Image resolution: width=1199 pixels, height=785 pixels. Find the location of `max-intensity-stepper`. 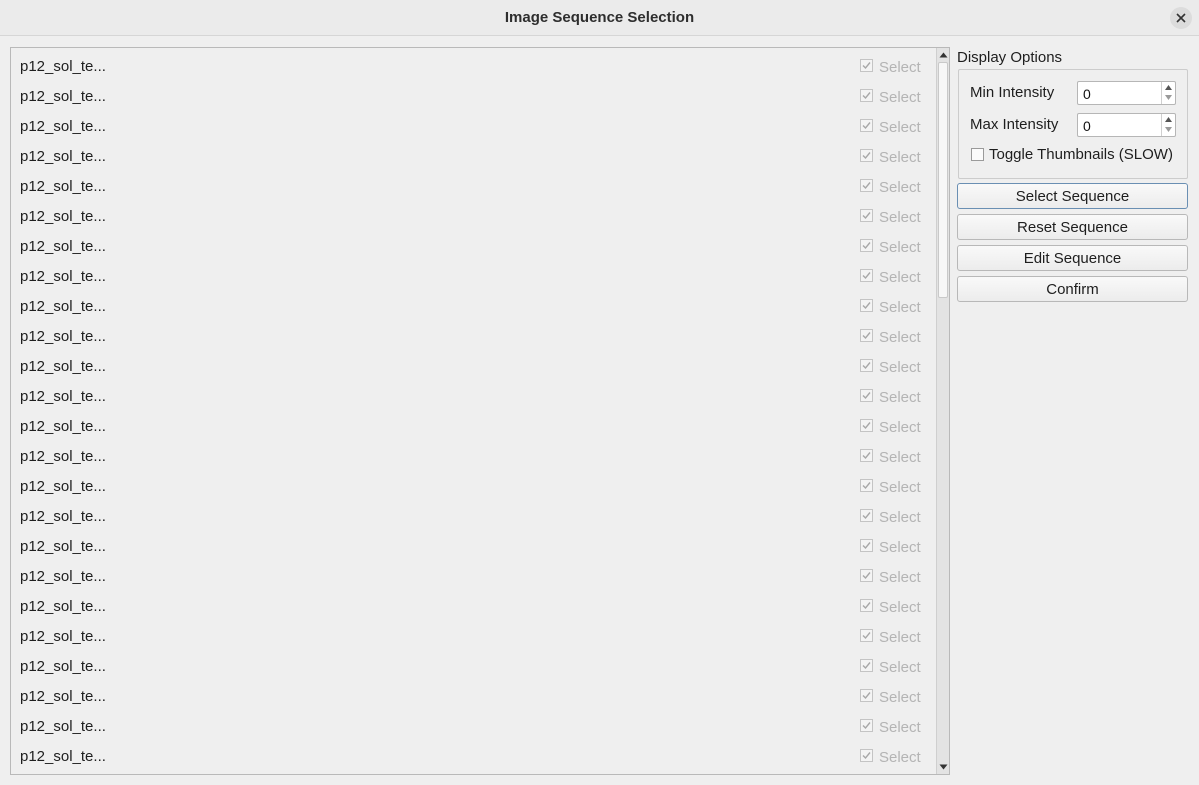

max-intensity-stepper is located at coordinates (1168, 125).